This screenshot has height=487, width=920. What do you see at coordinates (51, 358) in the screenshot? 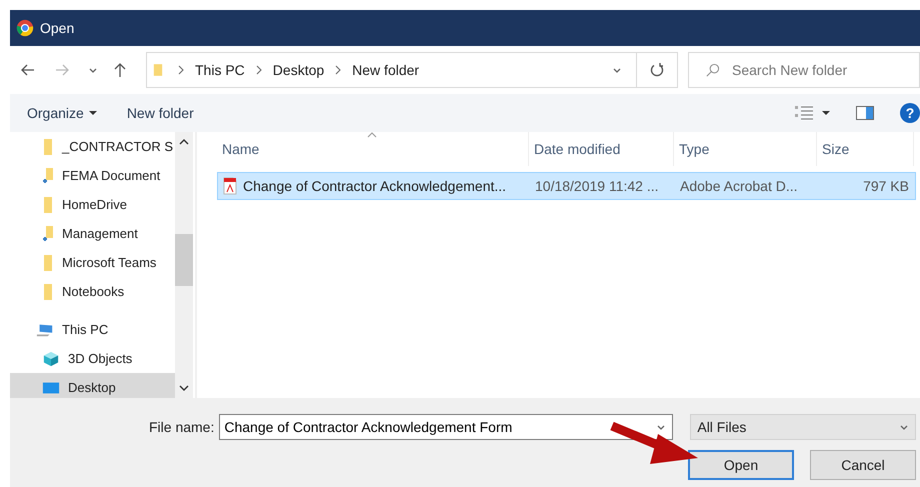
I see `cube-icon` at bounding box center [51, 358].